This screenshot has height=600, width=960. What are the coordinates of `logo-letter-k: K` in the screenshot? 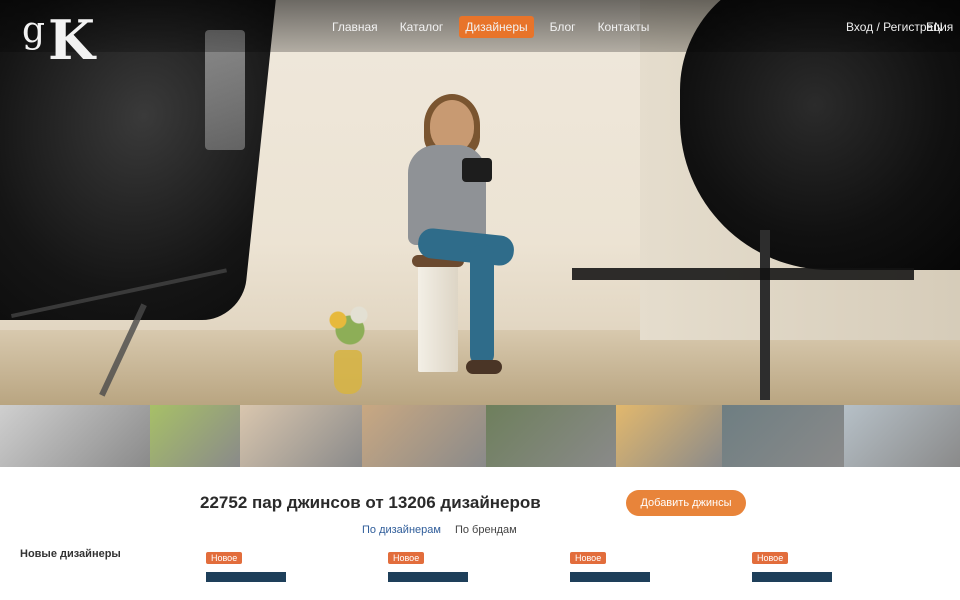 It's located at (71, 40).